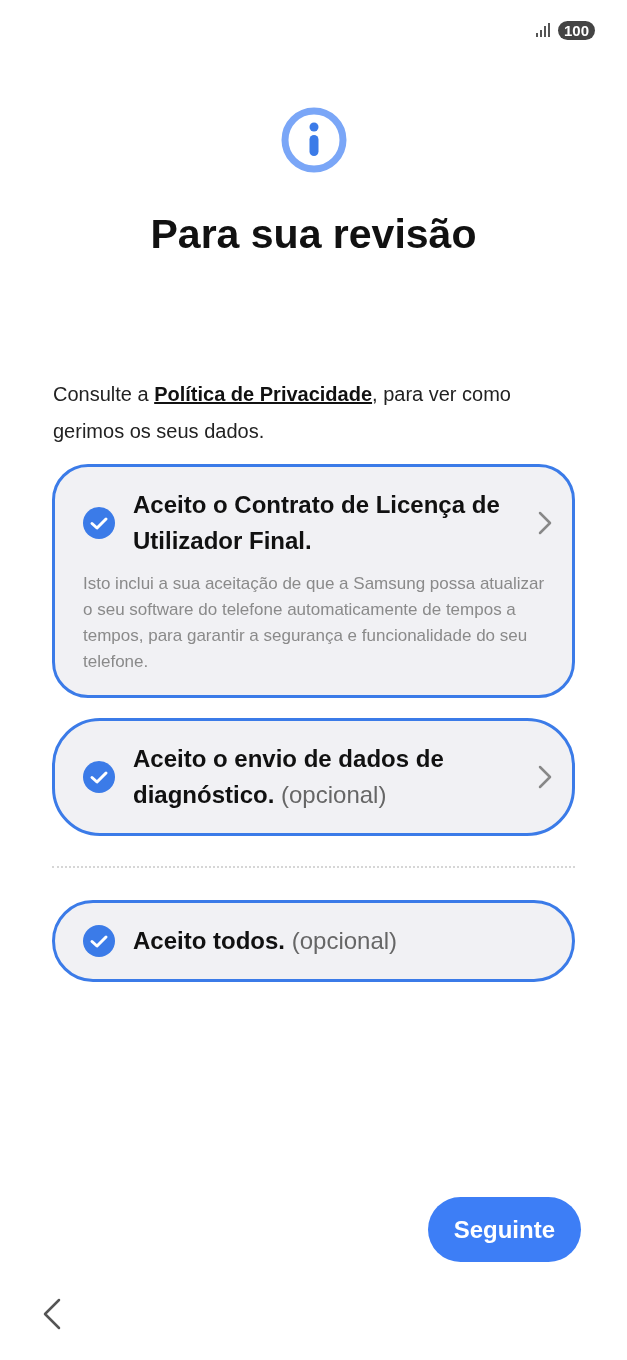 This screenshot has width=627, height=1360. I want to click on back-icon, so click(52, 1314).